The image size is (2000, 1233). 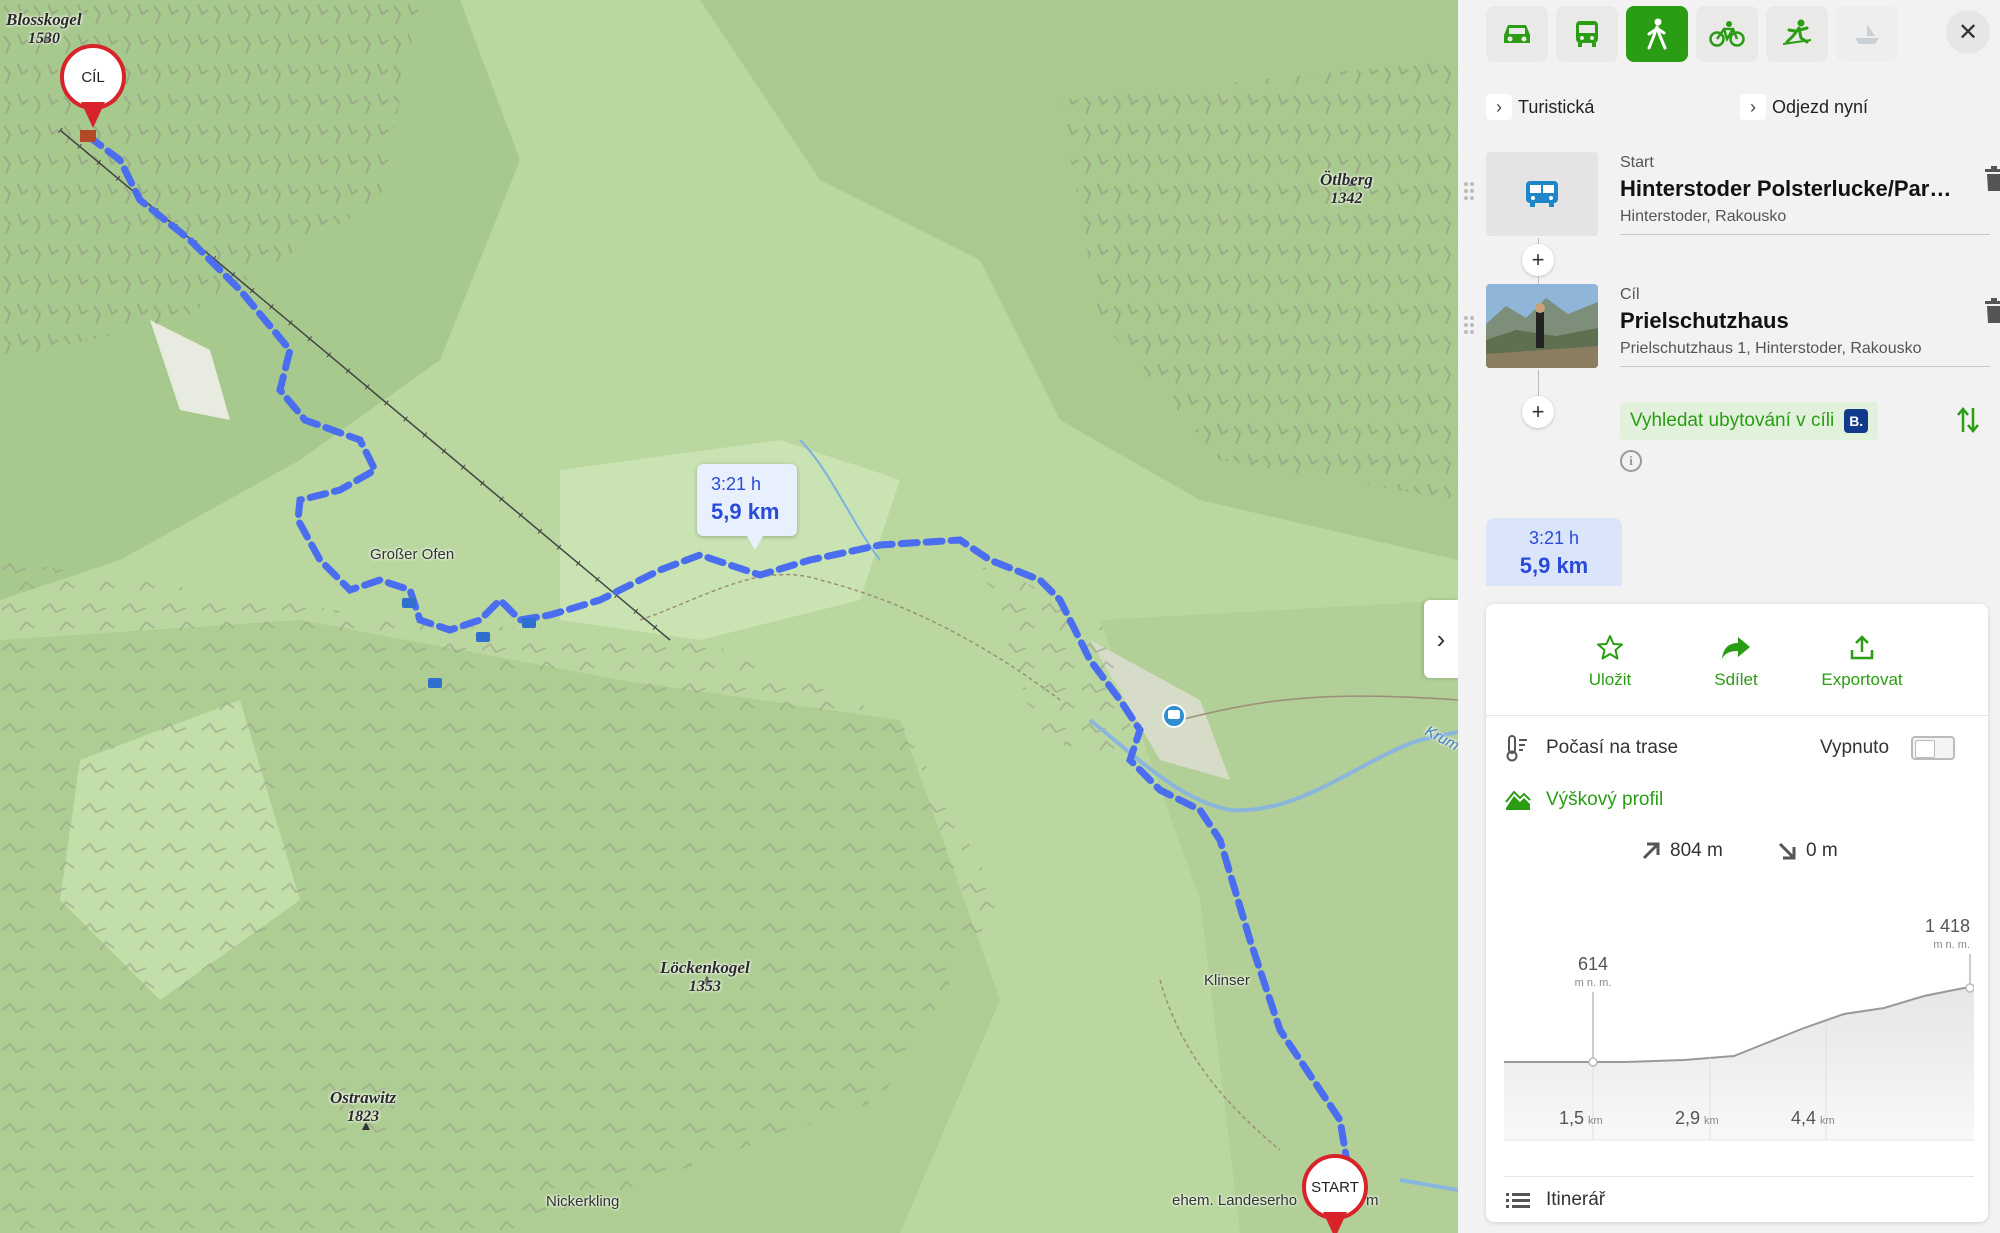 What do you see at coordinates (1554, 538) in the screenshot?
I see `route-summary-time: 3:21 h` at bounding box center [1554, 538].